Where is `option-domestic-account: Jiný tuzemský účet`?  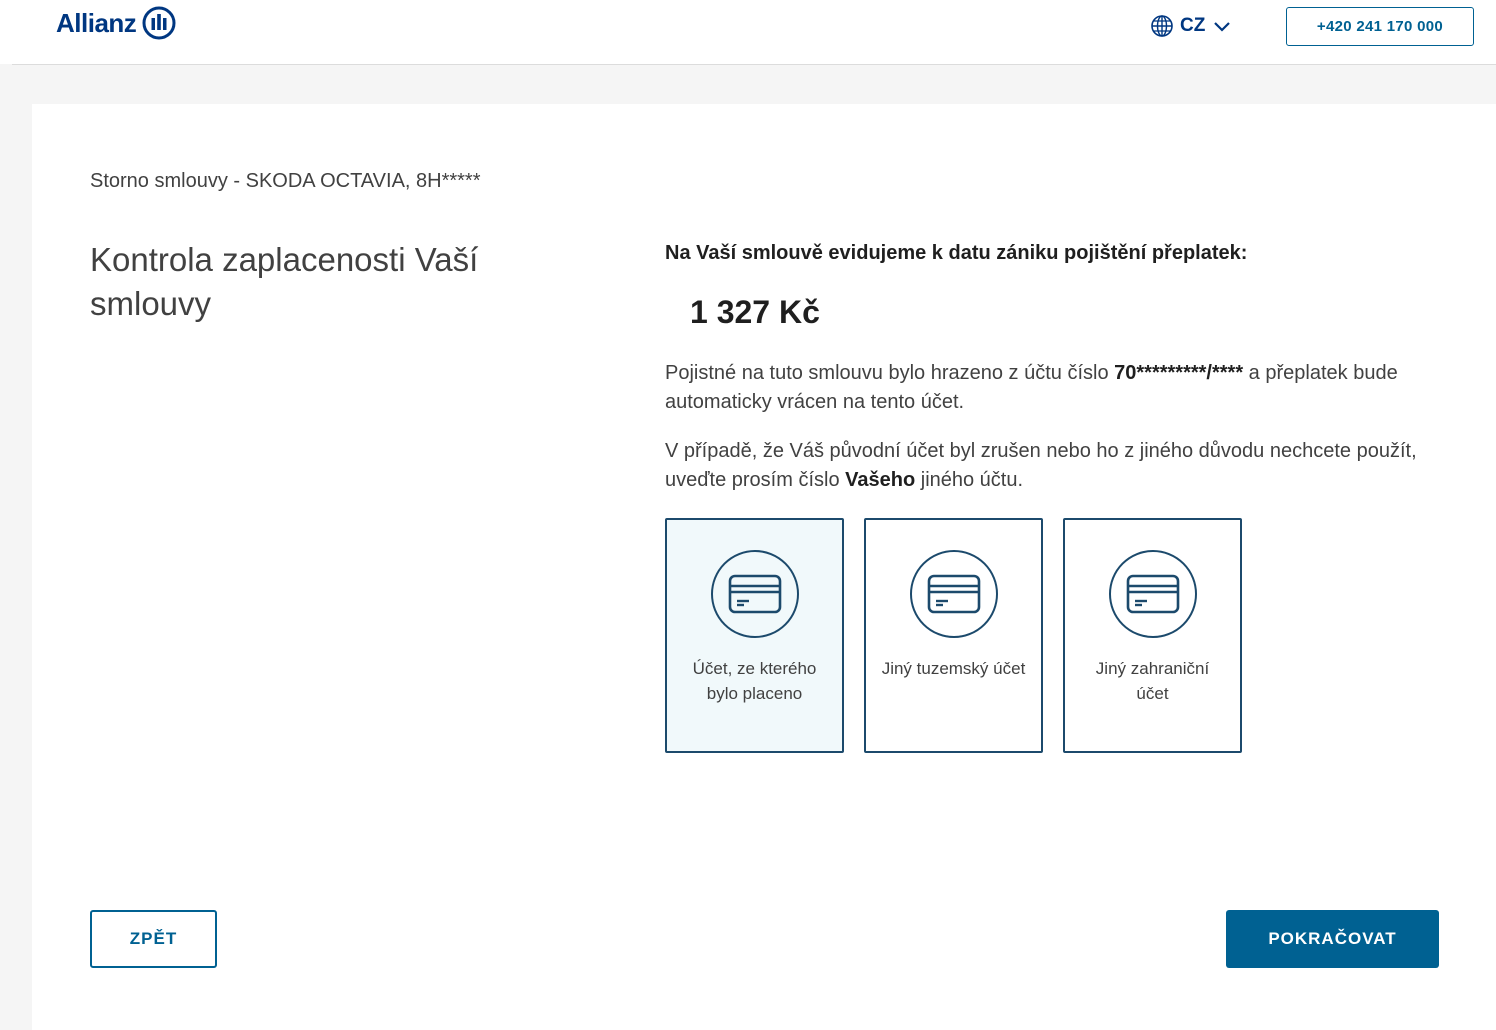 option-domestic-account: Jiný tuzemský účet is located at coordinates (953, 635).